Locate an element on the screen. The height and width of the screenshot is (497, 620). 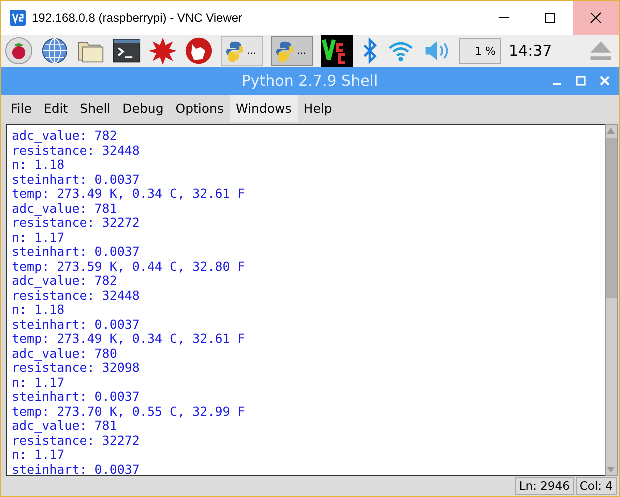
column-number: Col: 4 is located at coordinates (596, 486).